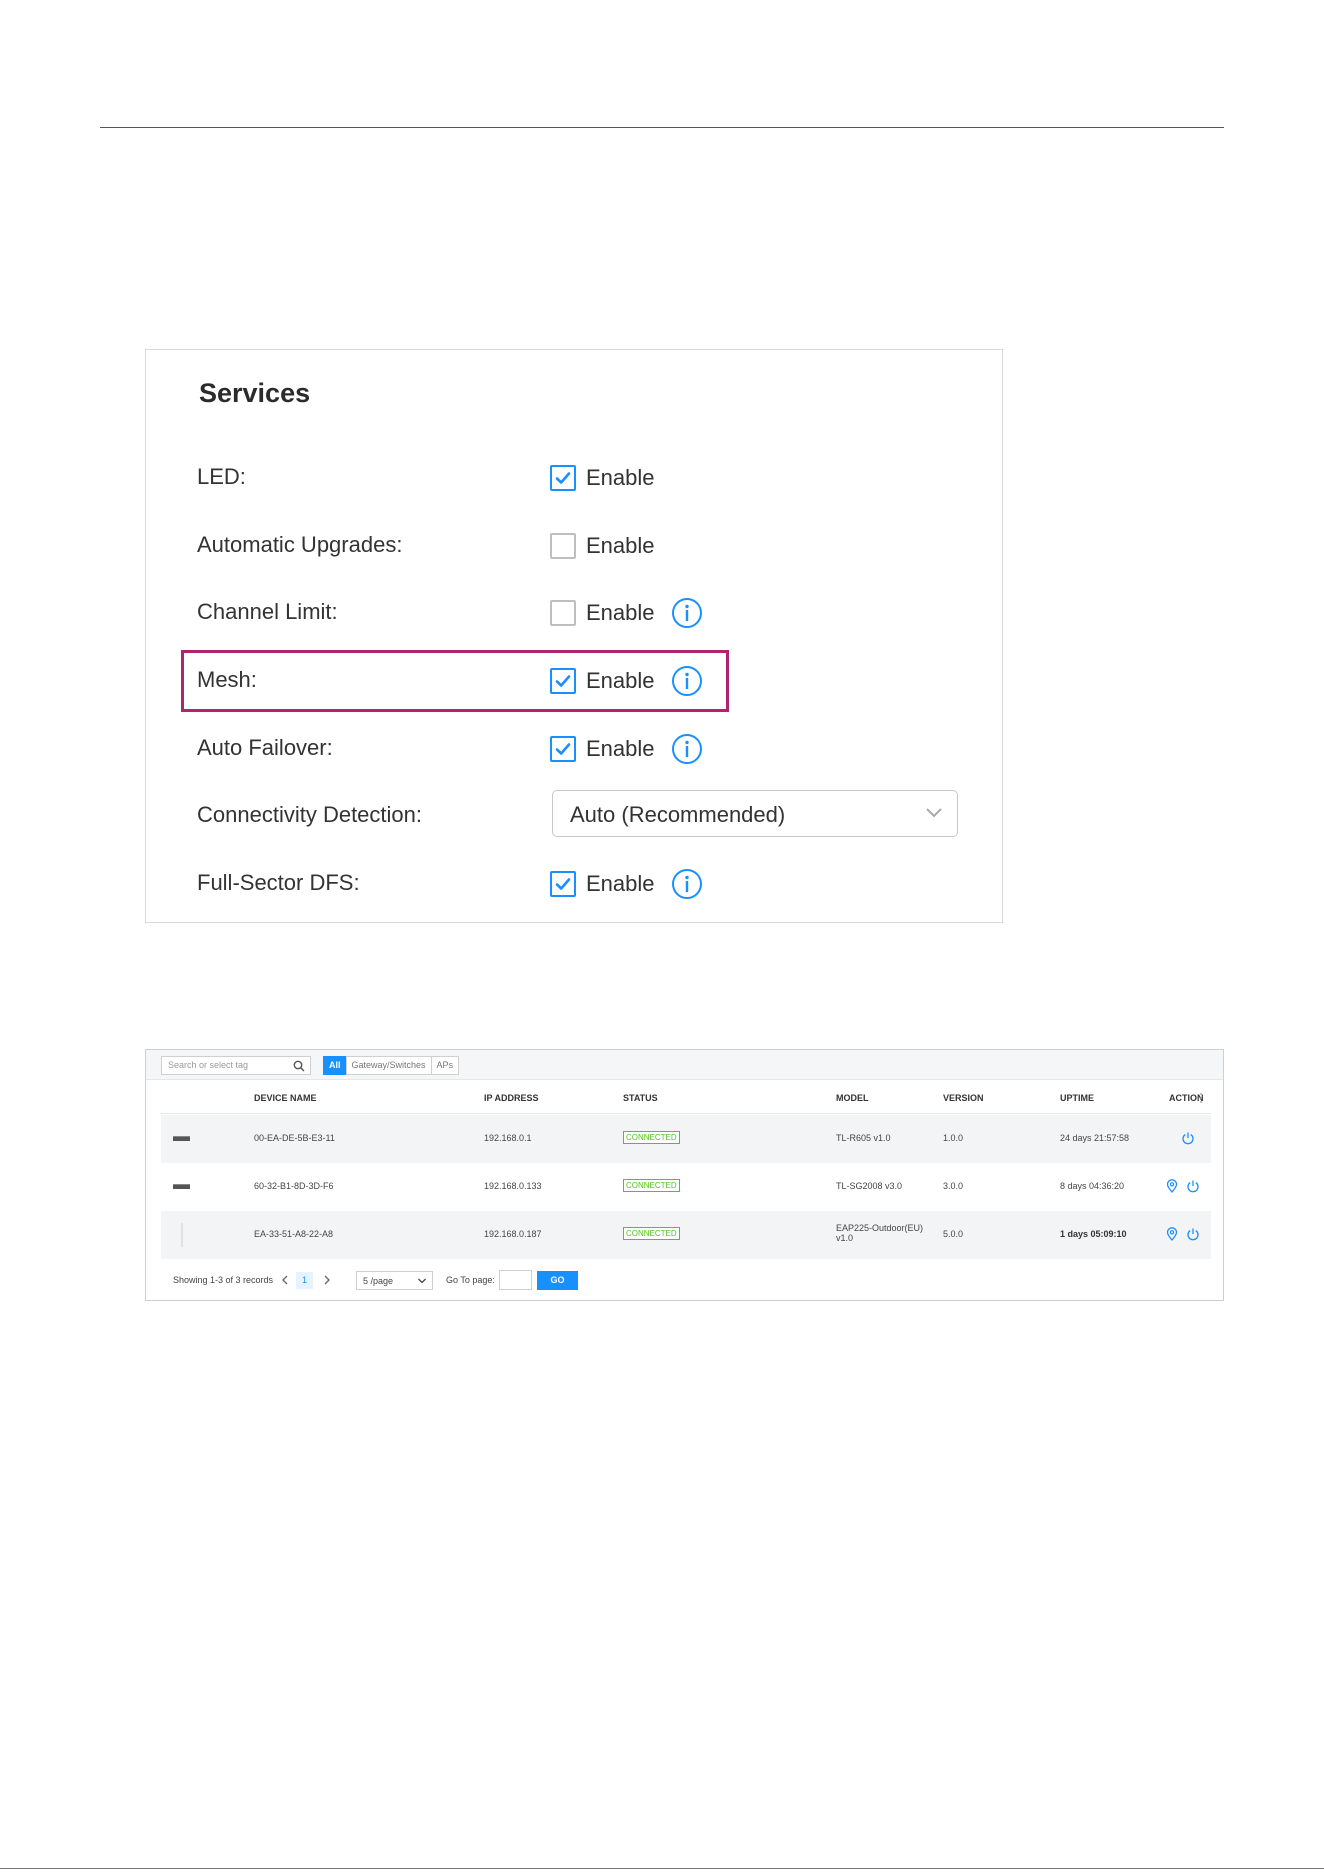  I want to click on records-summary: Showing 1-3 of 3 records, so click(223, 1280).